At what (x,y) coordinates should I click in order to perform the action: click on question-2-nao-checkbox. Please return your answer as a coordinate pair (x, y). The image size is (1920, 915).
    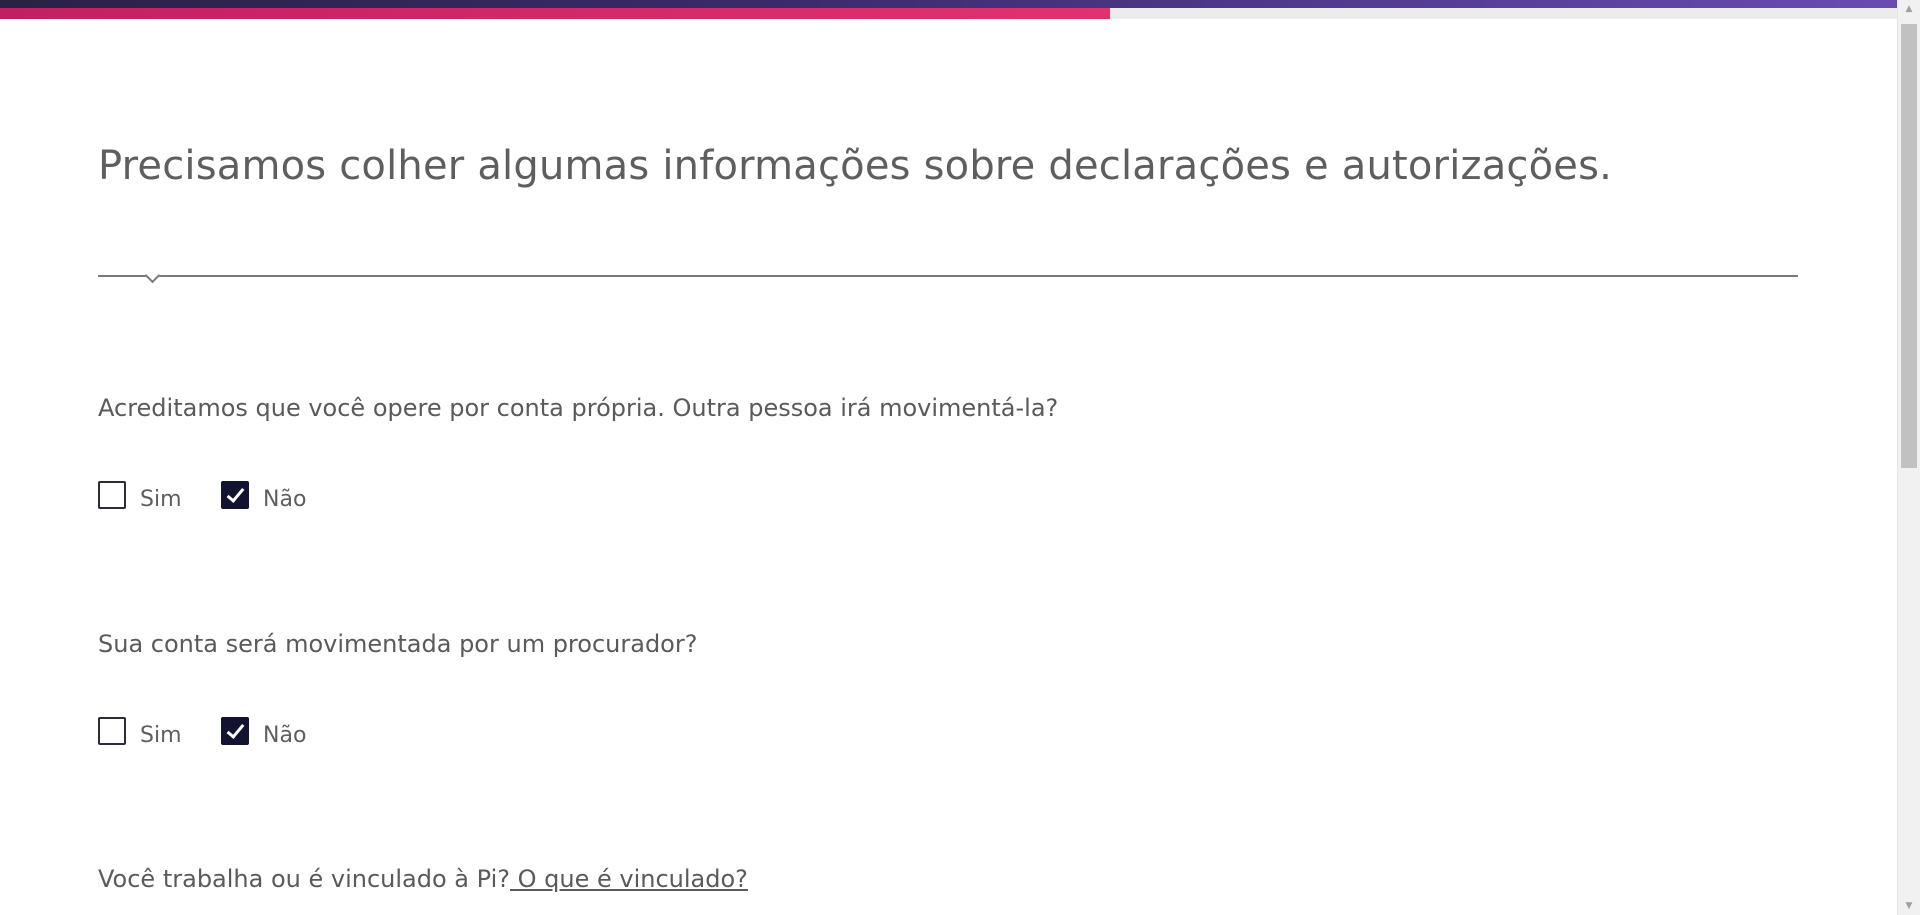
    Looking at the image, I should click on (235, 731).